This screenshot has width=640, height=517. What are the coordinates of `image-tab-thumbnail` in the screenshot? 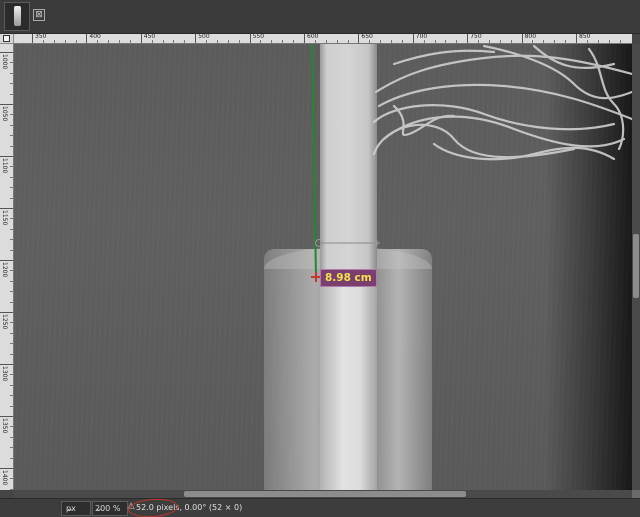 It's located at (17, 16).